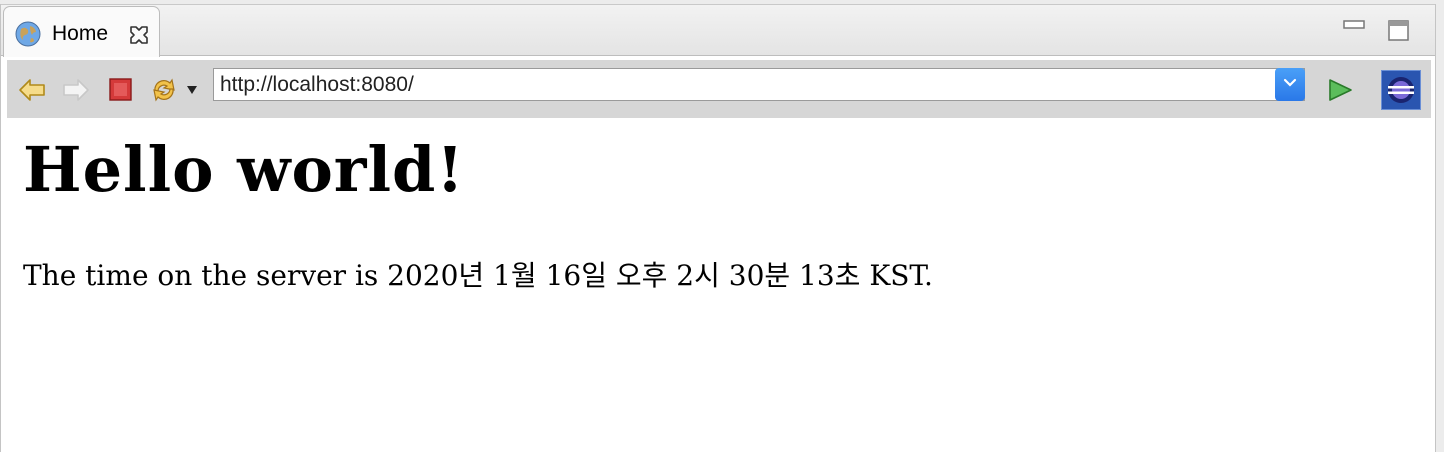 The image size is (1444, 452). What do you see at coordinates (244, 169) in the screenshot?
I see `page-heading: Hello world!` at bounding box center [244, 169].